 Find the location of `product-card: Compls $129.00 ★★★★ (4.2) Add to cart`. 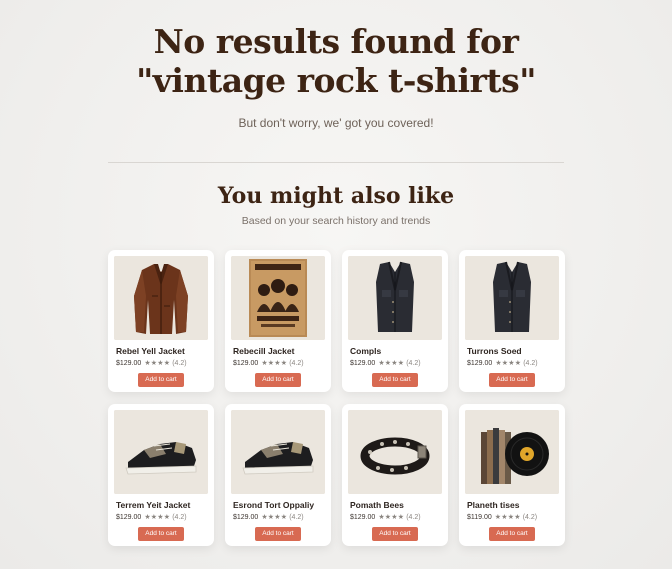

product-card: Compls $129.00 ★★★★ (4.2) Add to cart is located at coordinates (395, 321).